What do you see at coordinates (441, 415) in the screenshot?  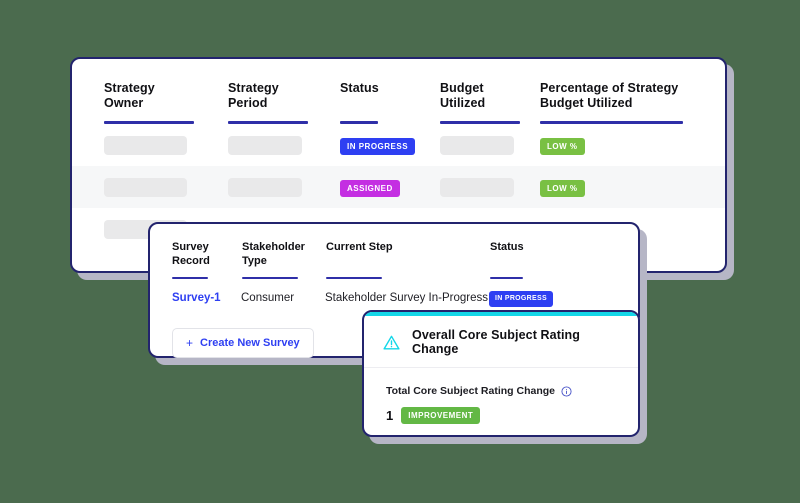 I see `improvement-badge: IMPROVEMENT` at bounding box center [441, 415].